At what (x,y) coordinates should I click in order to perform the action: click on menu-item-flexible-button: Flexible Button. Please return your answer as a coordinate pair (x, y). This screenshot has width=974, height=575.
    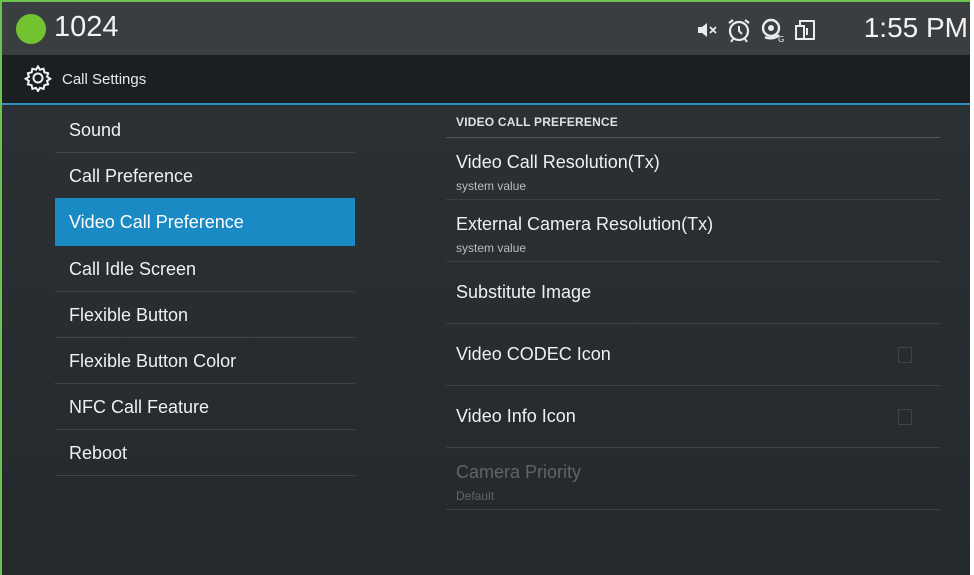
    Looking at the image, I should click on (205, 315).